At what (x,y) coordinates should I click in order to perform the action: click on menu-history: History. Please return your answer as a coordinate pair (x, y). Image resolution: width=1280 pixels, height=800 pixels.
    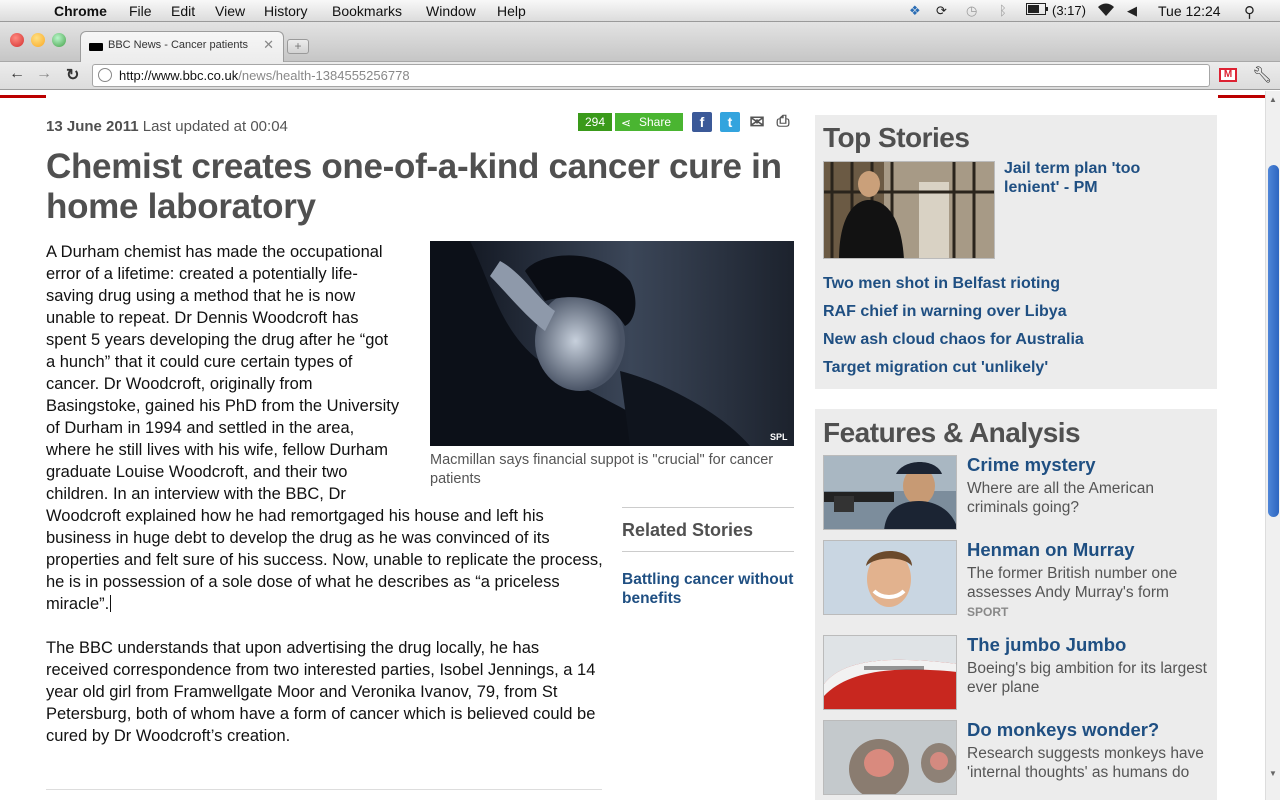
    Looking at the image, I should click on (286, 11).